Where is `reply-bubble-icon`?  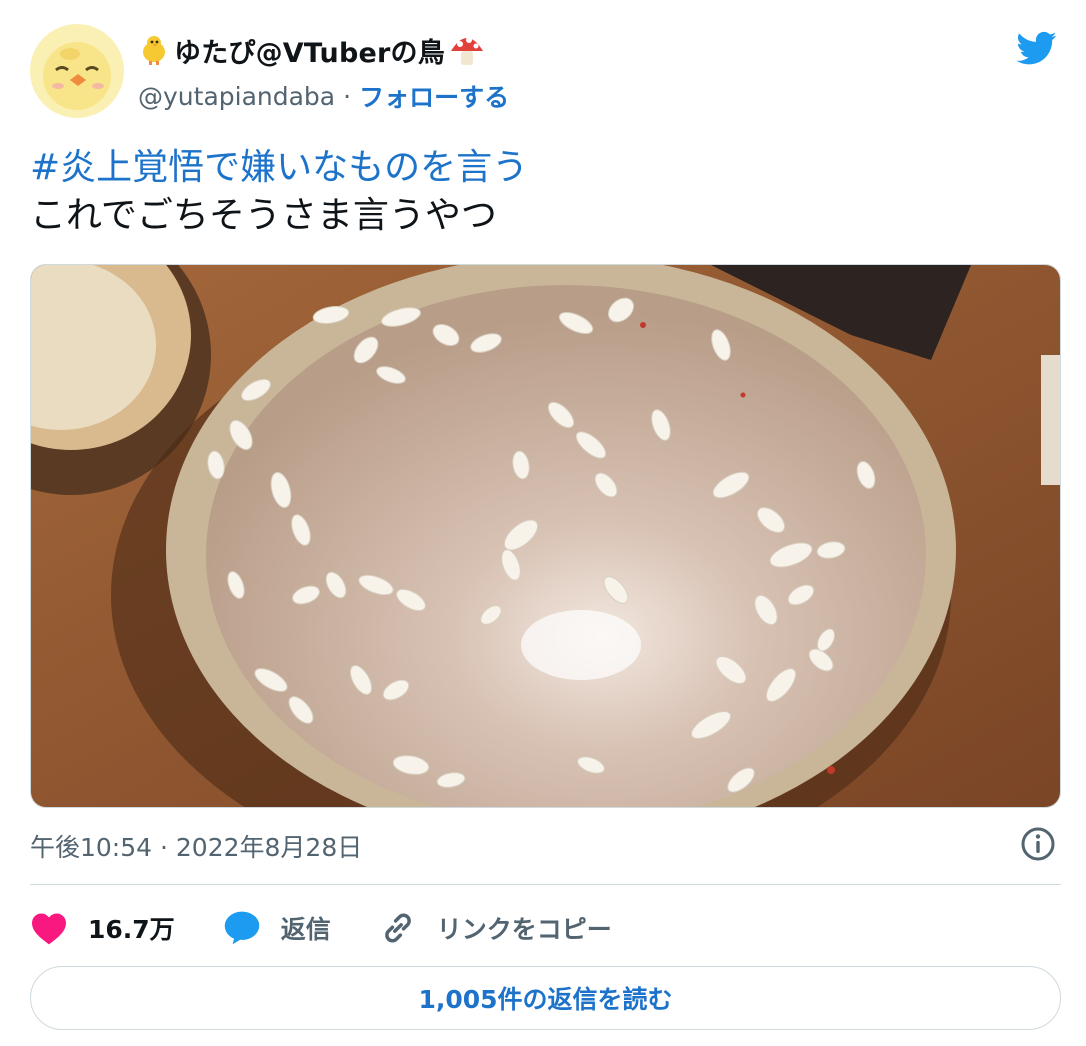 reply-bubble-icon is located at coordinates (241, 928).